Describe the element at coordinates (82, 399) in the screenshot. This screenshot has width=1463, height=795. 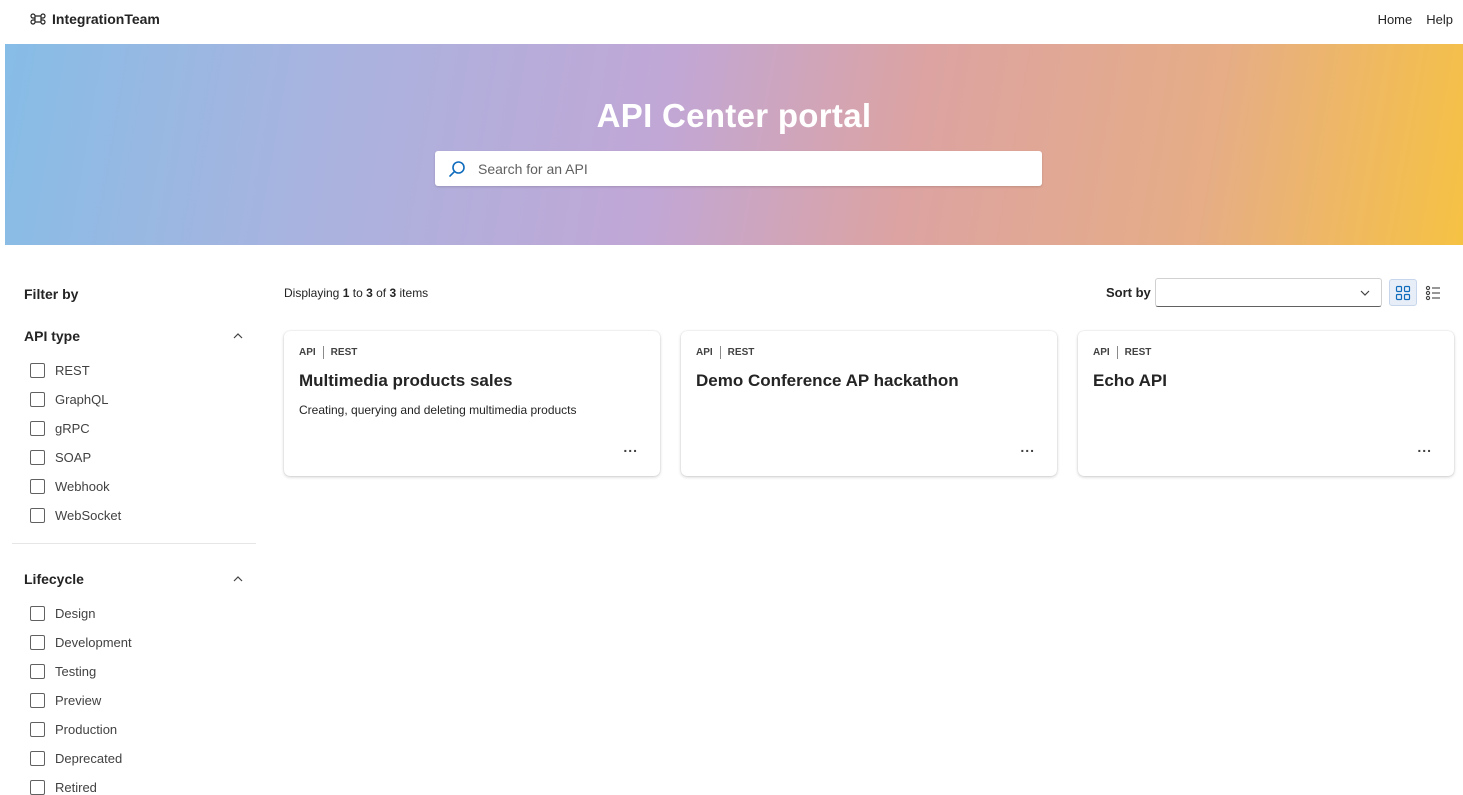
I see `option-label: GraphQL` at that location.